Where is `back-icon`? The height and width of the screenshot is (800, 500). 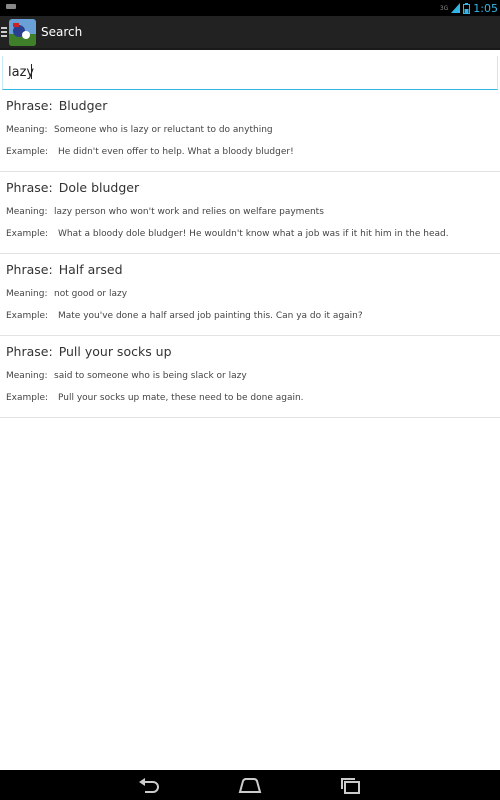 back-icon is located at coordinates (149, 785).